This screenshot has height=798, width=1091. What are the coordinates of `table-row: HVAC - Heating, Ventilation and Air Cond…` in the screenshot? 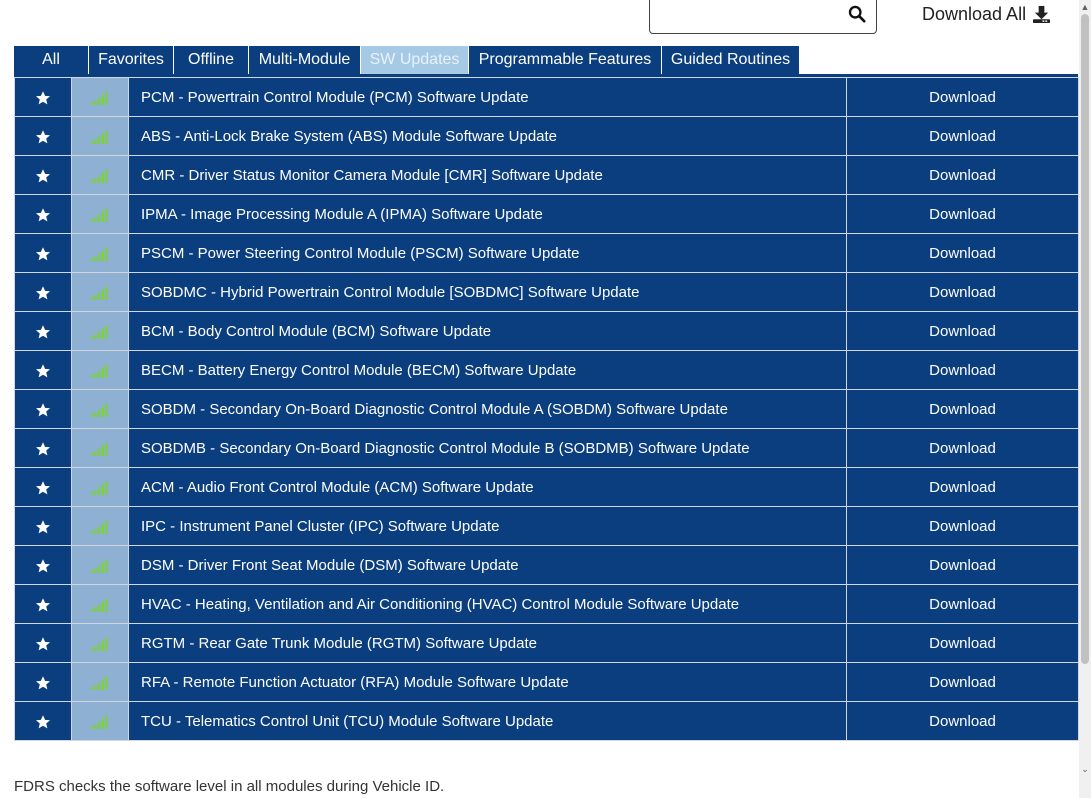 It's located at (546, 604).